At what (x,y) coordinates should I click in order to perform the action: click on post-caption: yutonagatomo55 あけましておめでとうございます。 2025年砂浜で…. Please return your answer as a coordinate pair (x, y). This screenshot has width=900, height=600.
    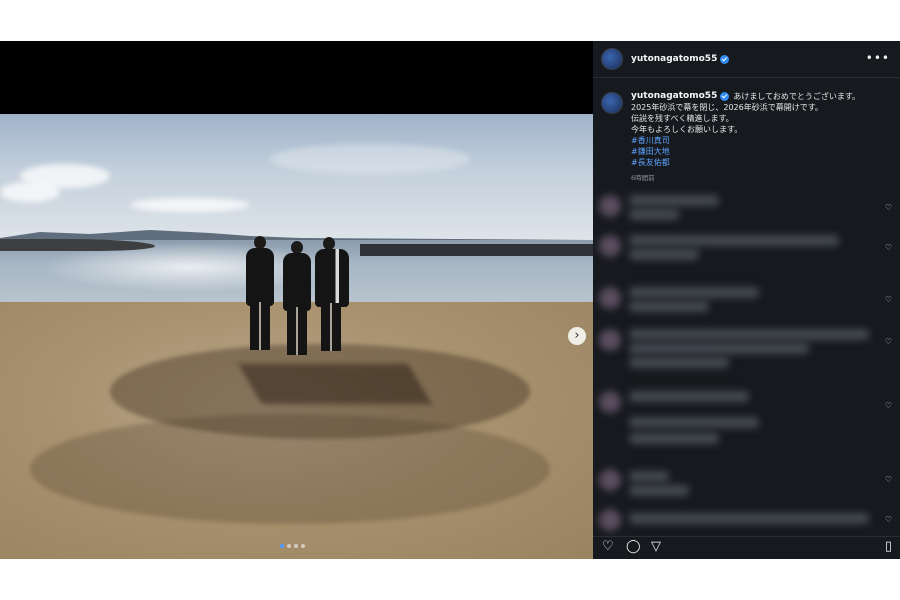
    Looking at the image, I should click on (746, 137).